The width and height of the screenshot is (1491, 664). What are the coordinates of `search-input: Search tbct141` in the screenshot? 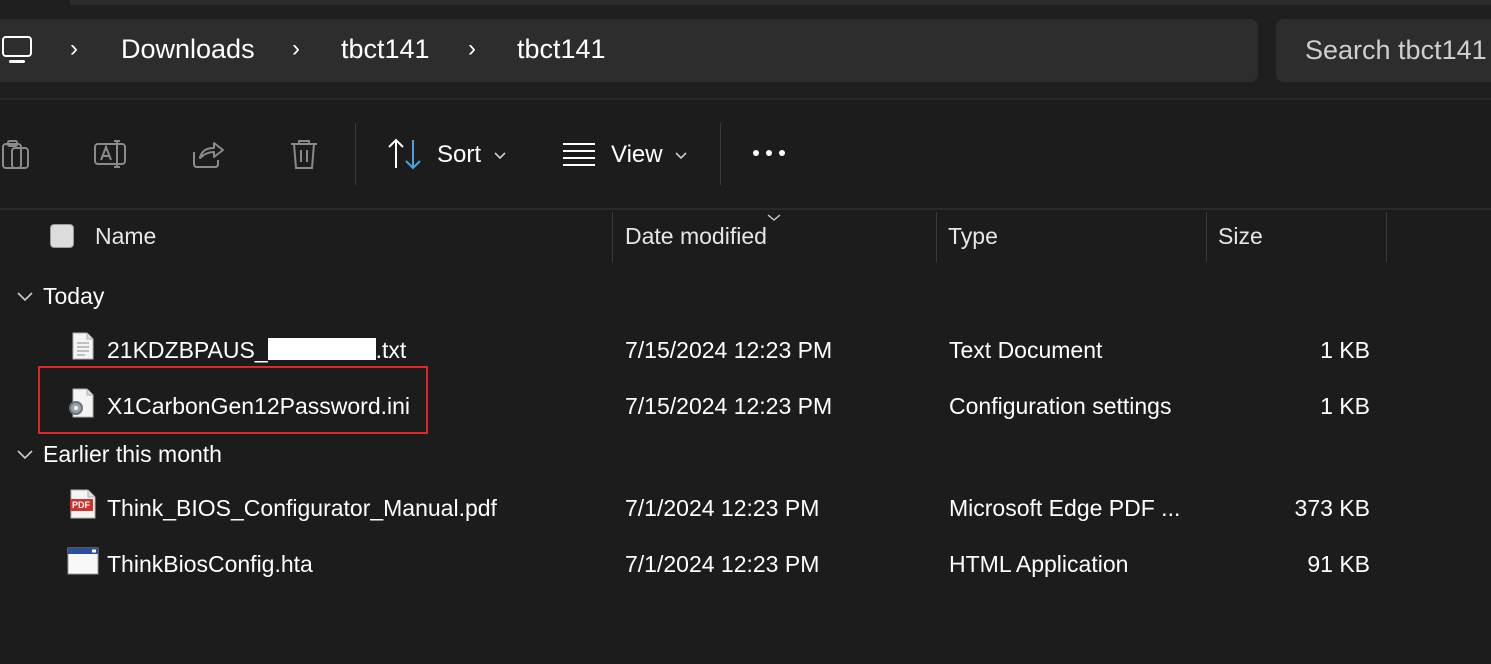 It's located at (1396, 50).